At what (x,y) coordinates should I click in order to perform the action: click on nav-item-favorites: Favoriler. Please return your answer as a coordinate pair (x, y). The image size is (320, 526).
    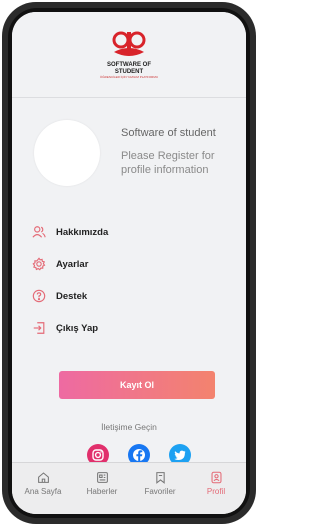
    Looking at the image, I should click on (160, 483).